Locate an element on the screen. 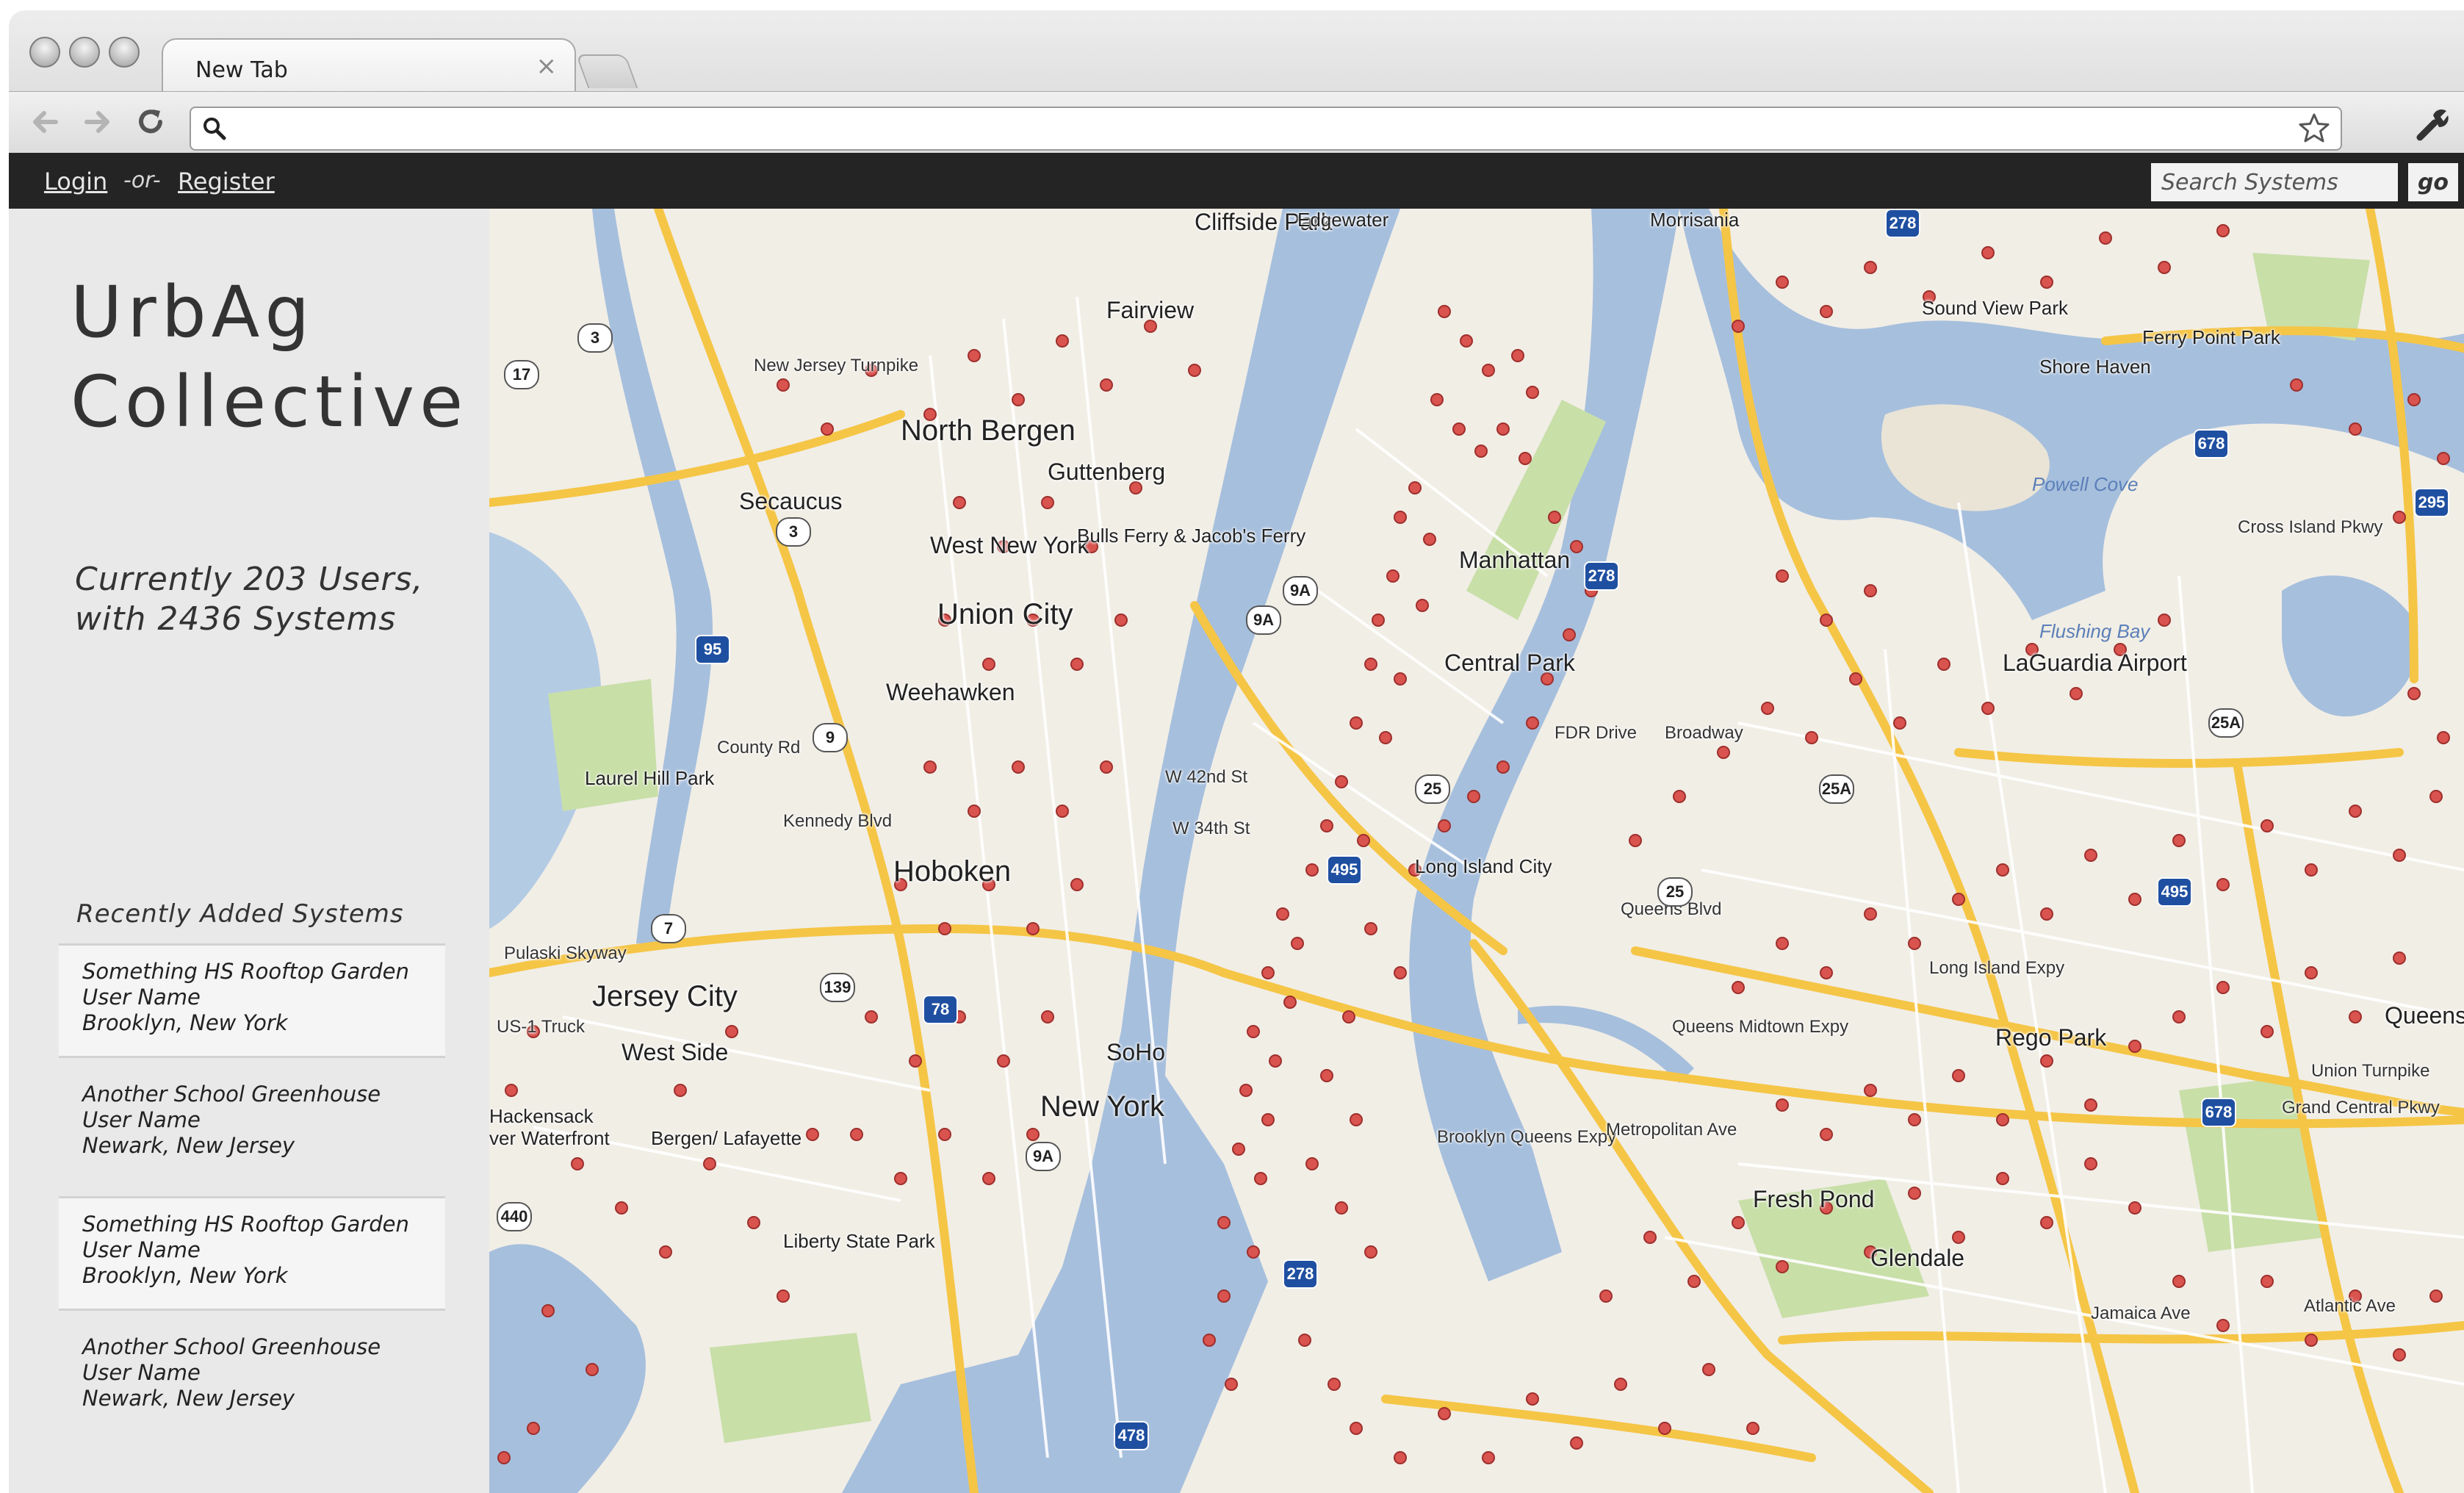 This screenshot has height=1493, width=2464. maximize-window-icon is located at coordinates (124, 53).